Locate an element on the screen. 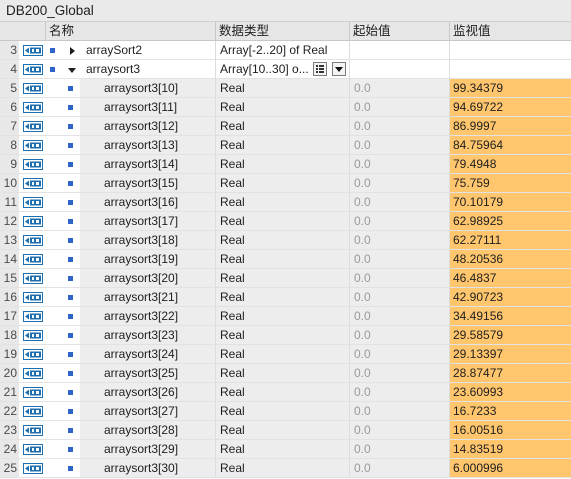  table-row: 16 arraysort3[21] Real 0.0 42.90723 is located at coordinates (285, 297).